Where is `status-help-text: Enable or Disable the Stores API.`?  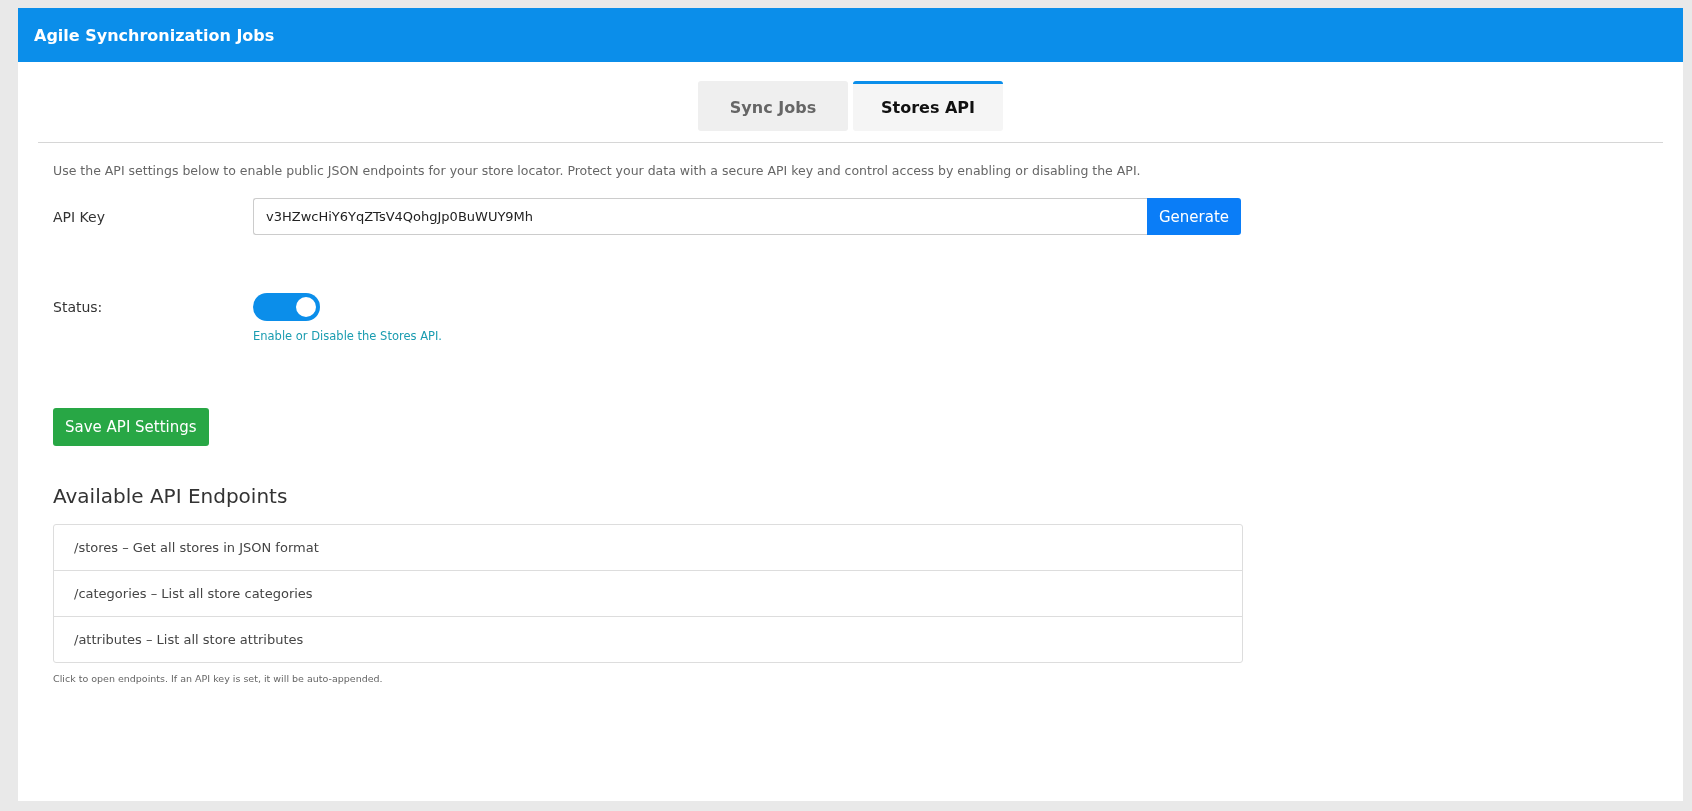
status-help-text: Enable or Disable the Stores API. is located at coordinates (347, 336).